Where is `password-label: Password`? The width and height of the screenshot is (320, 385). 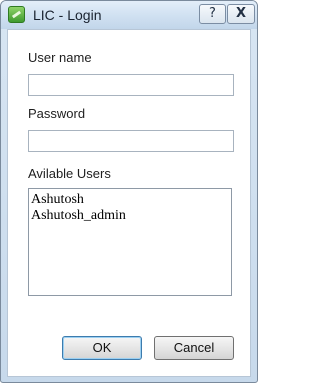
password-label: Password is located at coordinates (57, 113).